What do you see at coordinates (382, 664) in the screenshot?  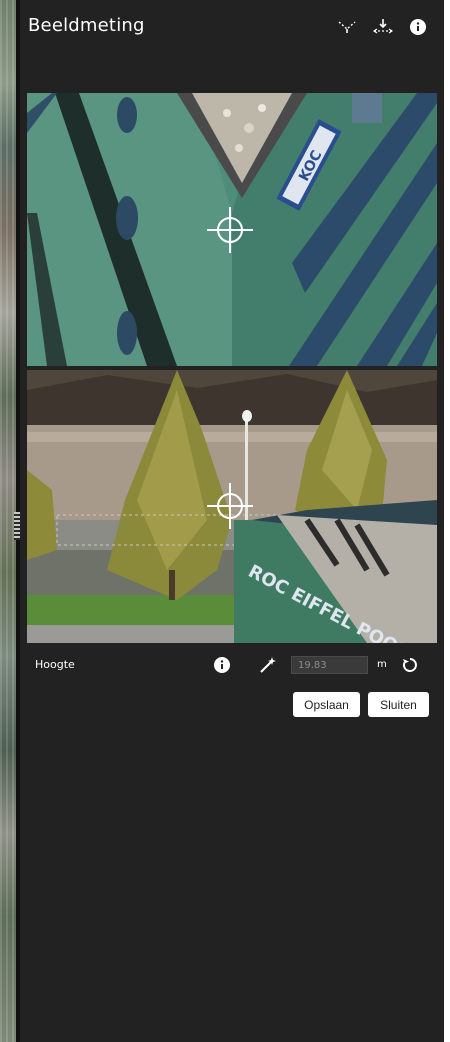 I see `height-unit: m` at bounding box center [382, 664].